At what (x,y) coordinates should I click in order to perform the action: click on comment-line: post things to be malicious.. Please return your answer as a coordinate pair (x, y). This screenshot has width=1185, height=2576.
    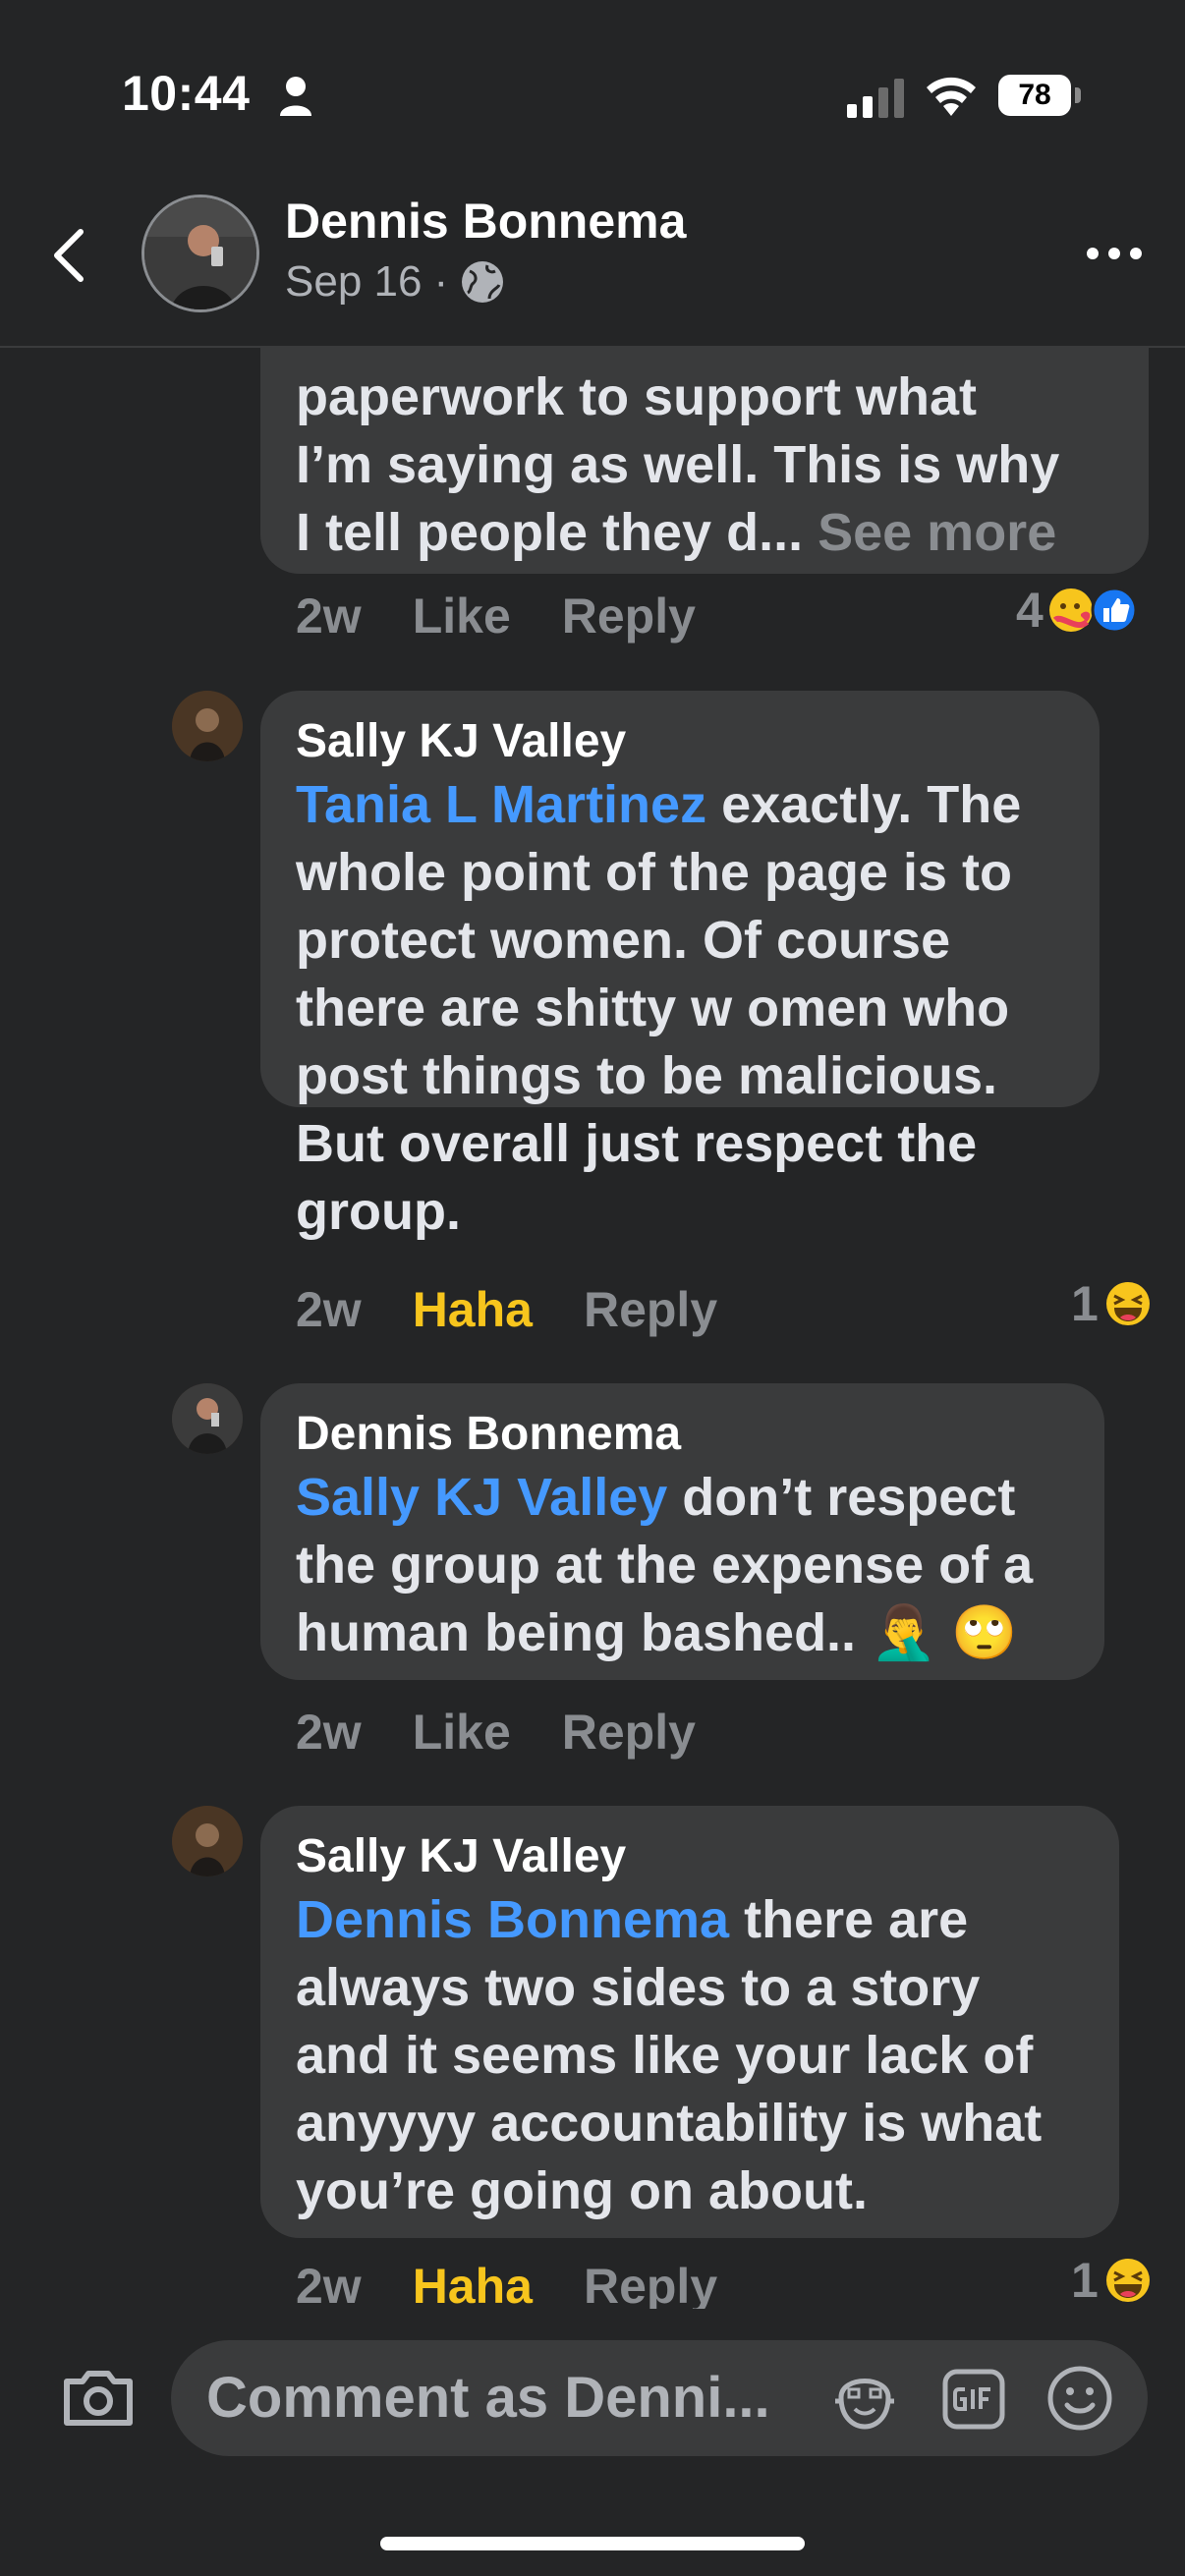
    Looking at the image, I should click on (647, 1075).